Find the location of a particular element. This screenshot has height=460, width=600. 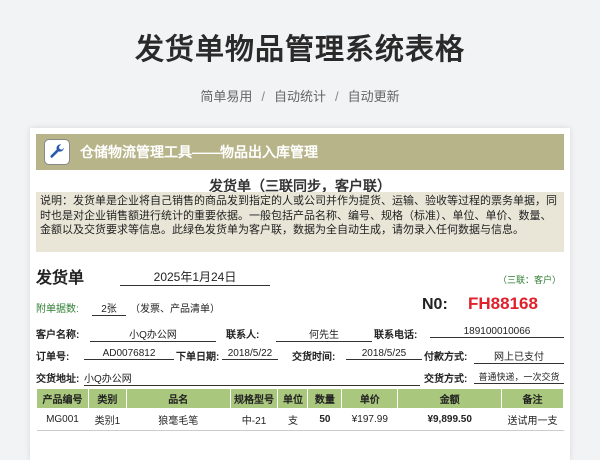

copy-note: （三联：客户） is located at coordinates (530, 280).